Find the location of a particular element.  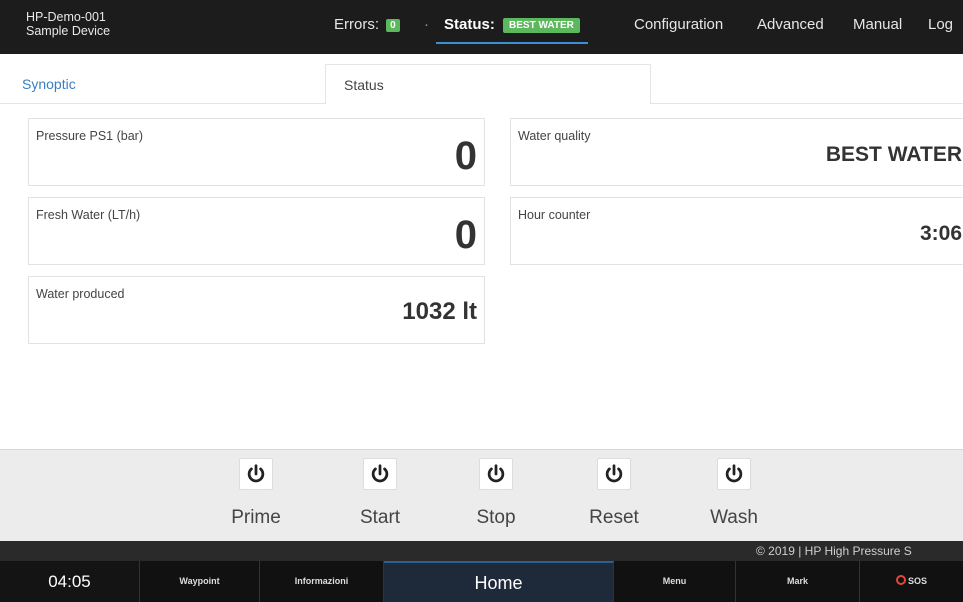

pressure-card: Pressure PS1 (bar) 0 is located at coordinates (256, 152).